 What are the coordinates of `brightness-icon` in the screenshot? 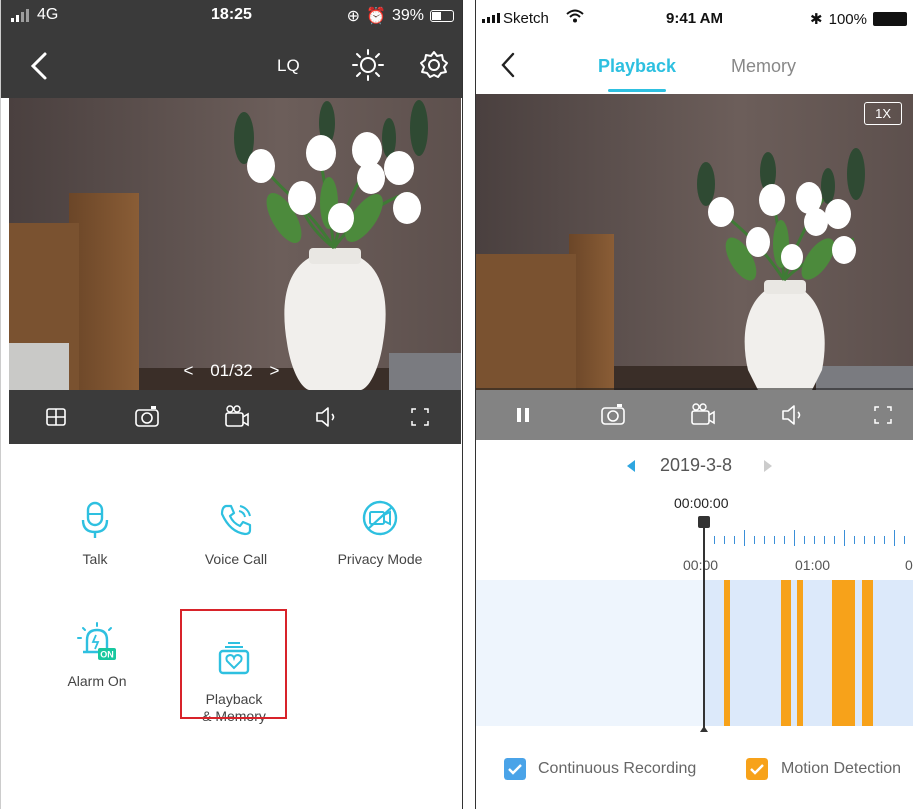 It's located at (368, 65).